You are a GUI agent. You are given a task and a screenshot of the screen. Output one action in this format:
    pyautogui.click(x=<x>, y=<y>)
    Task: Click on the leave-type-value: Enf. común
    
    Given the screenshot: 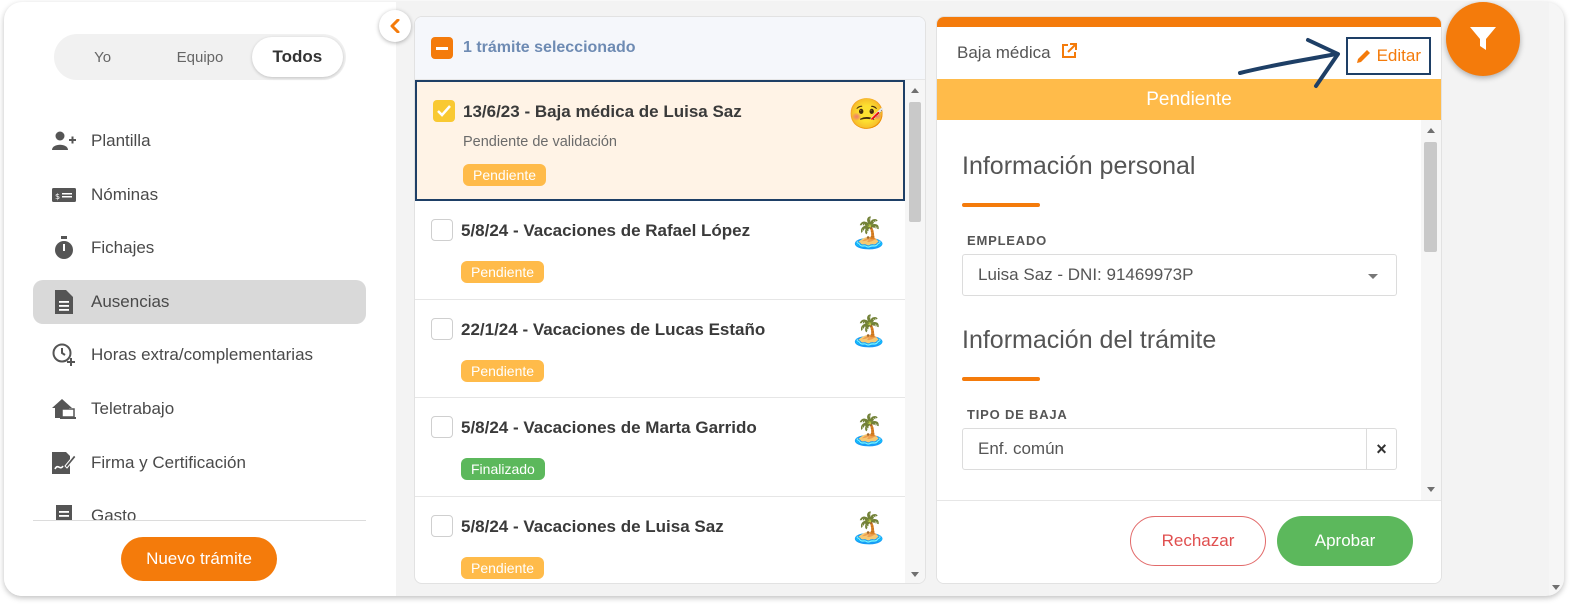 What is the action you would take?
    pyautogui.click(x=1021, y=448)
    